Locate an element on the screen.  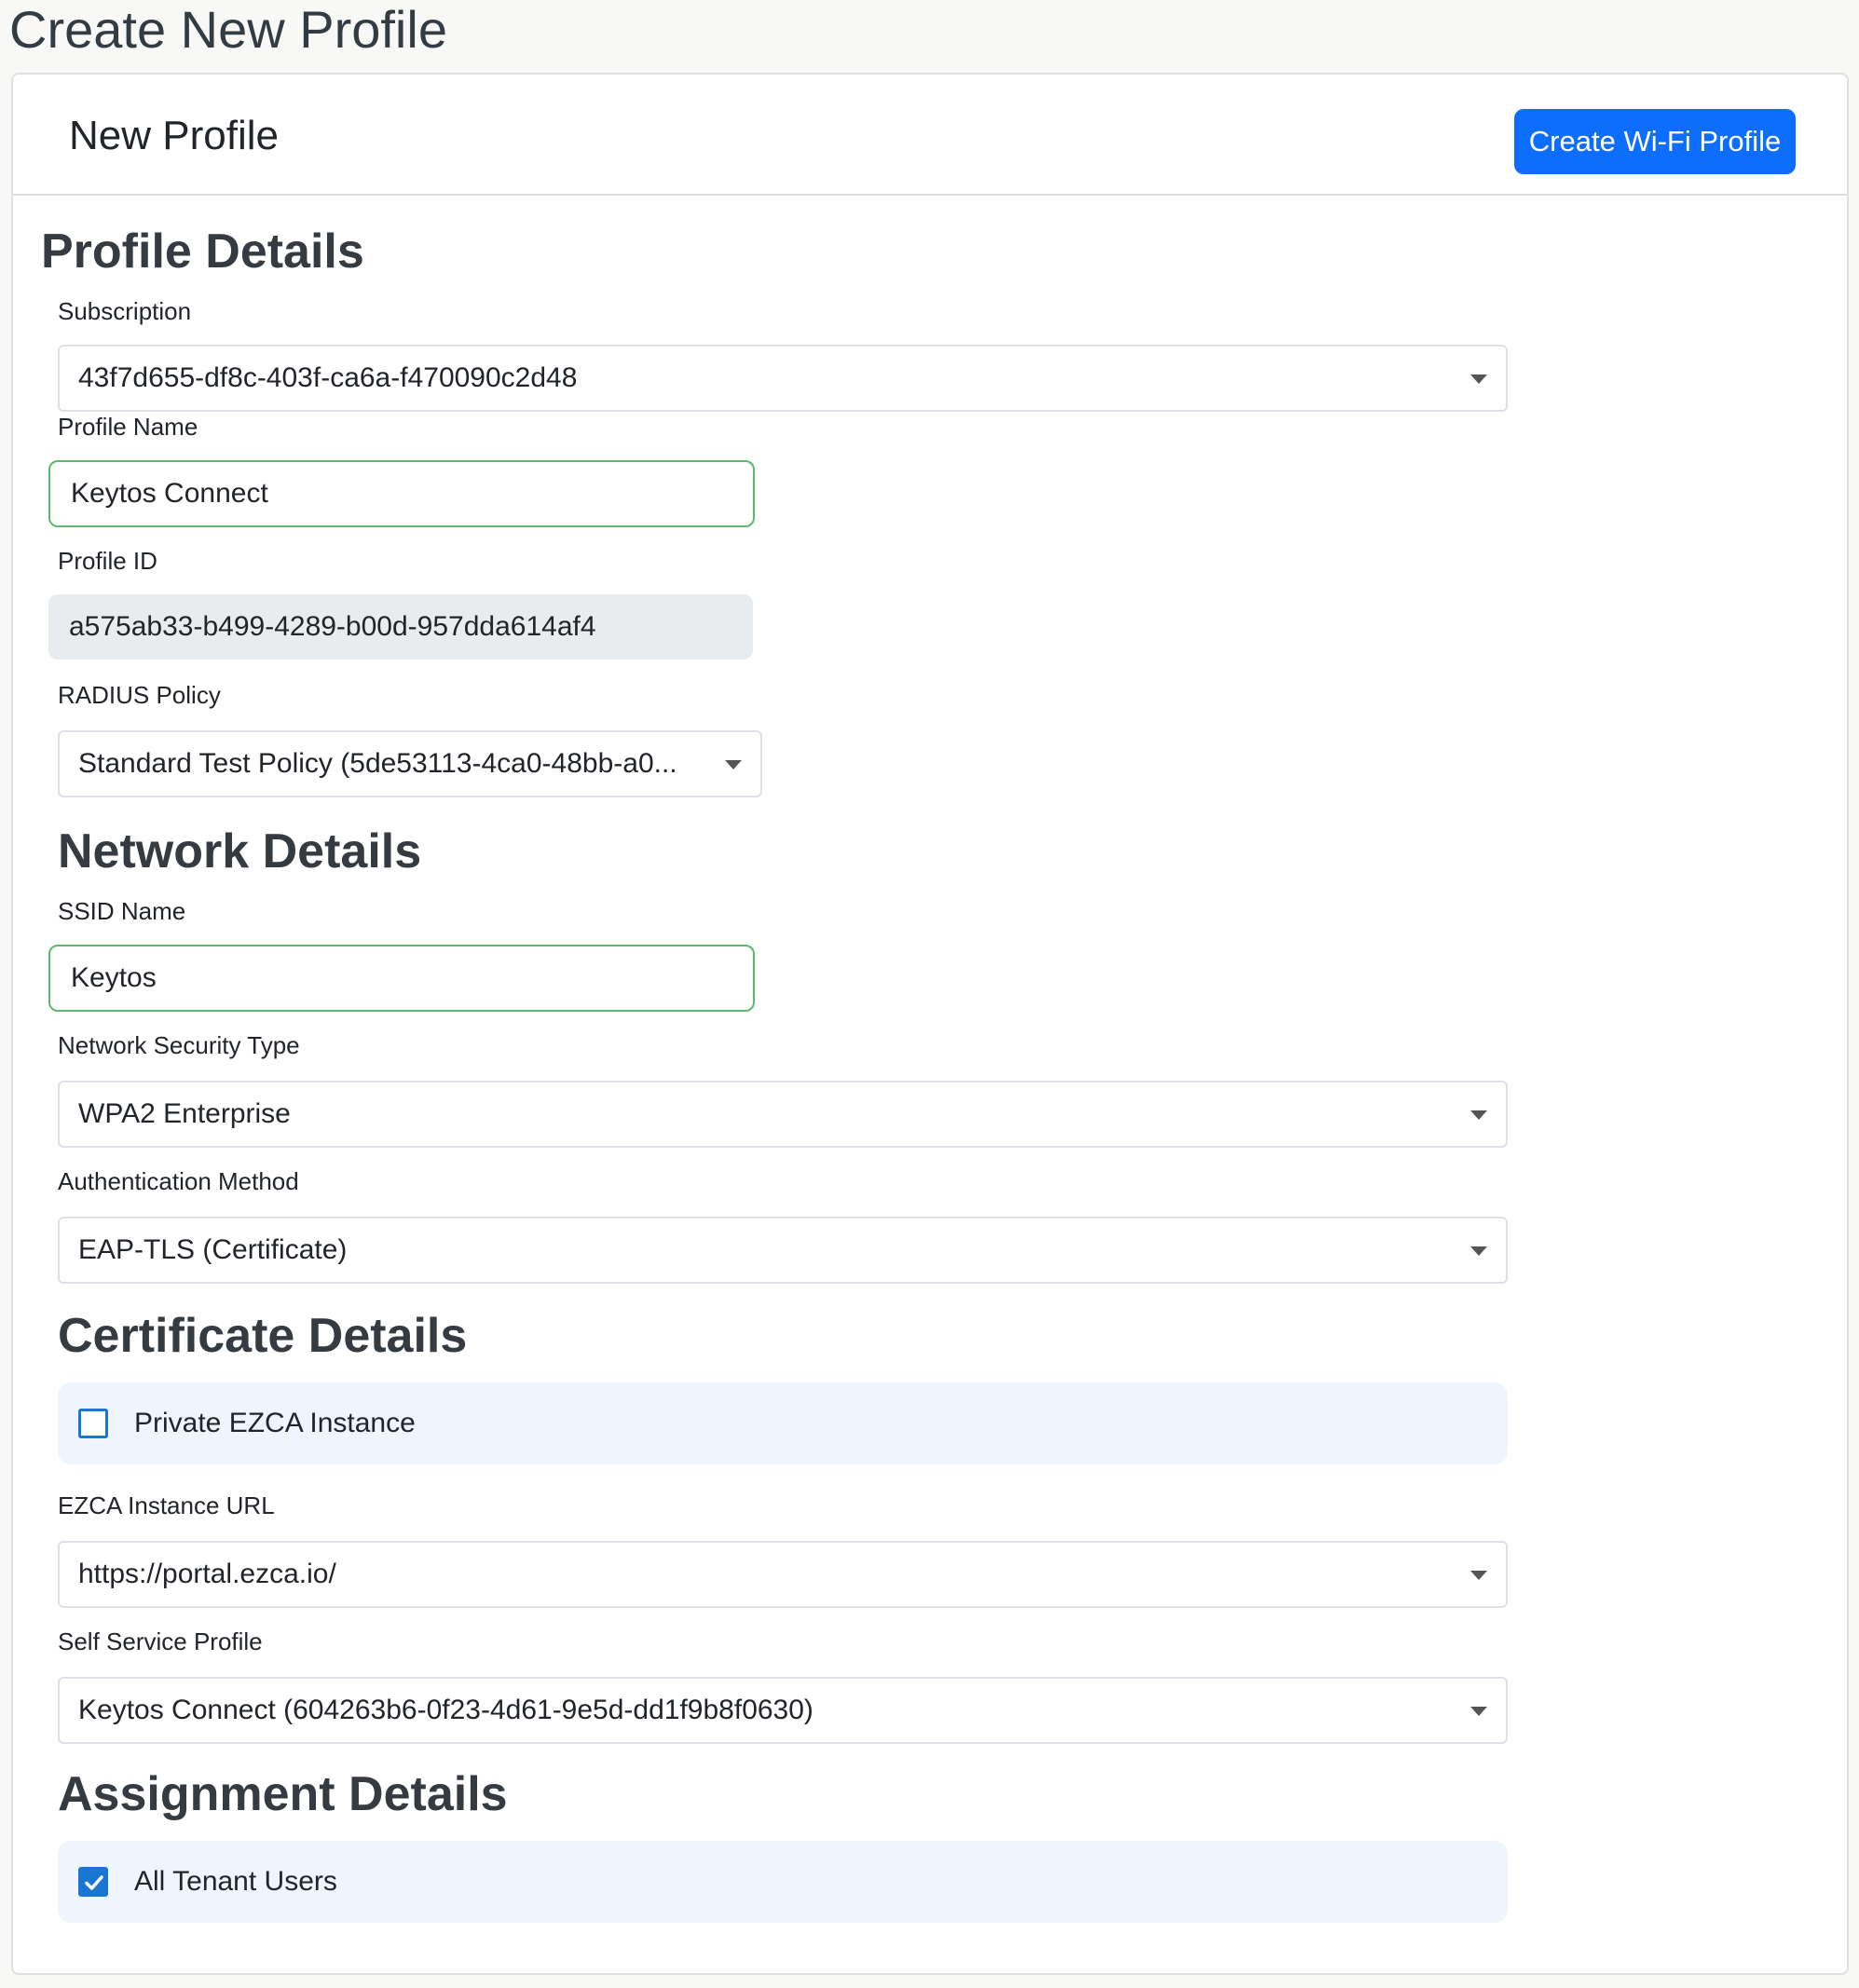
card-header: New Profile Create Wi-Fi Profile is located at coordinates (930, 135).